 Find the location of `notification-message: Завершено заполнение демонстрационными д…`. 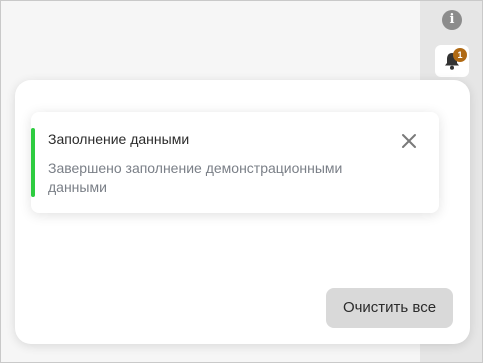

notification-message: Завершено заполнение демонстрационными д… is located at coordinates (195, 177).